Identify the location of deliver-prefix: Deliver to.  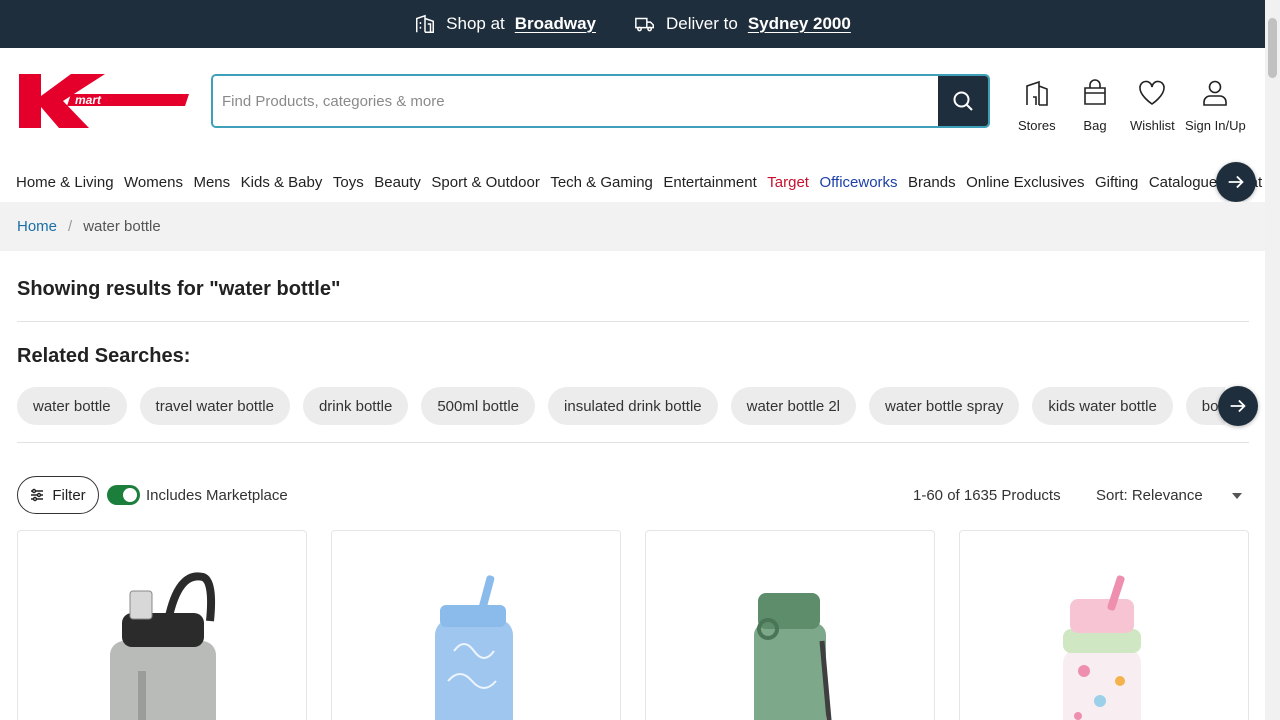
(702, 23).